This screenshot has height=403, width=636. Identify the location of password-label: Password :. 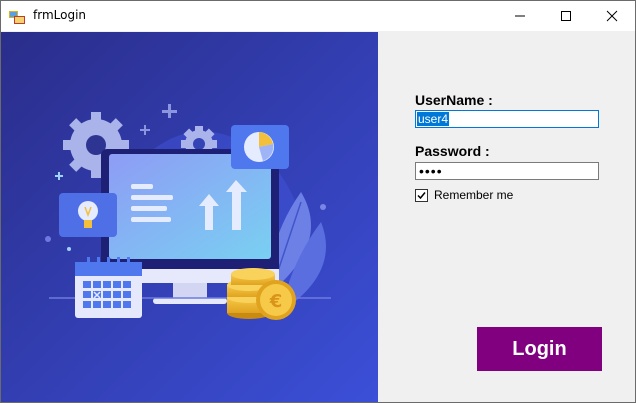
(452, 151).